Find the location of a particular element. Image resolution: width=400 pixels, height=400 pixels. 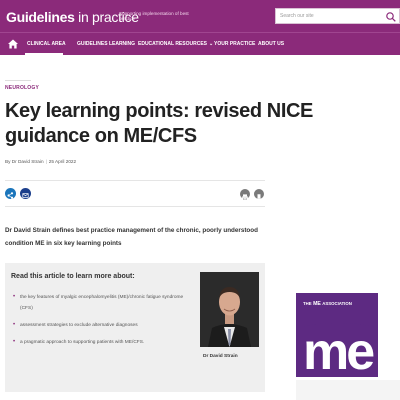

nav-item-educational-resources: EDUCATIONAL RESOURCES ⌄ is located at coordinates (175, 44).